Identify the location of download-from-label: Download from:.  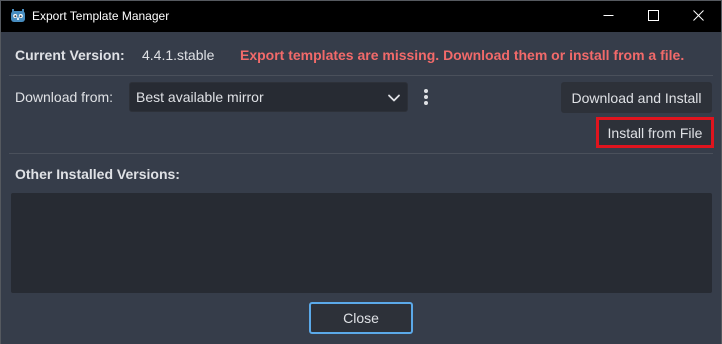
(64, 97).